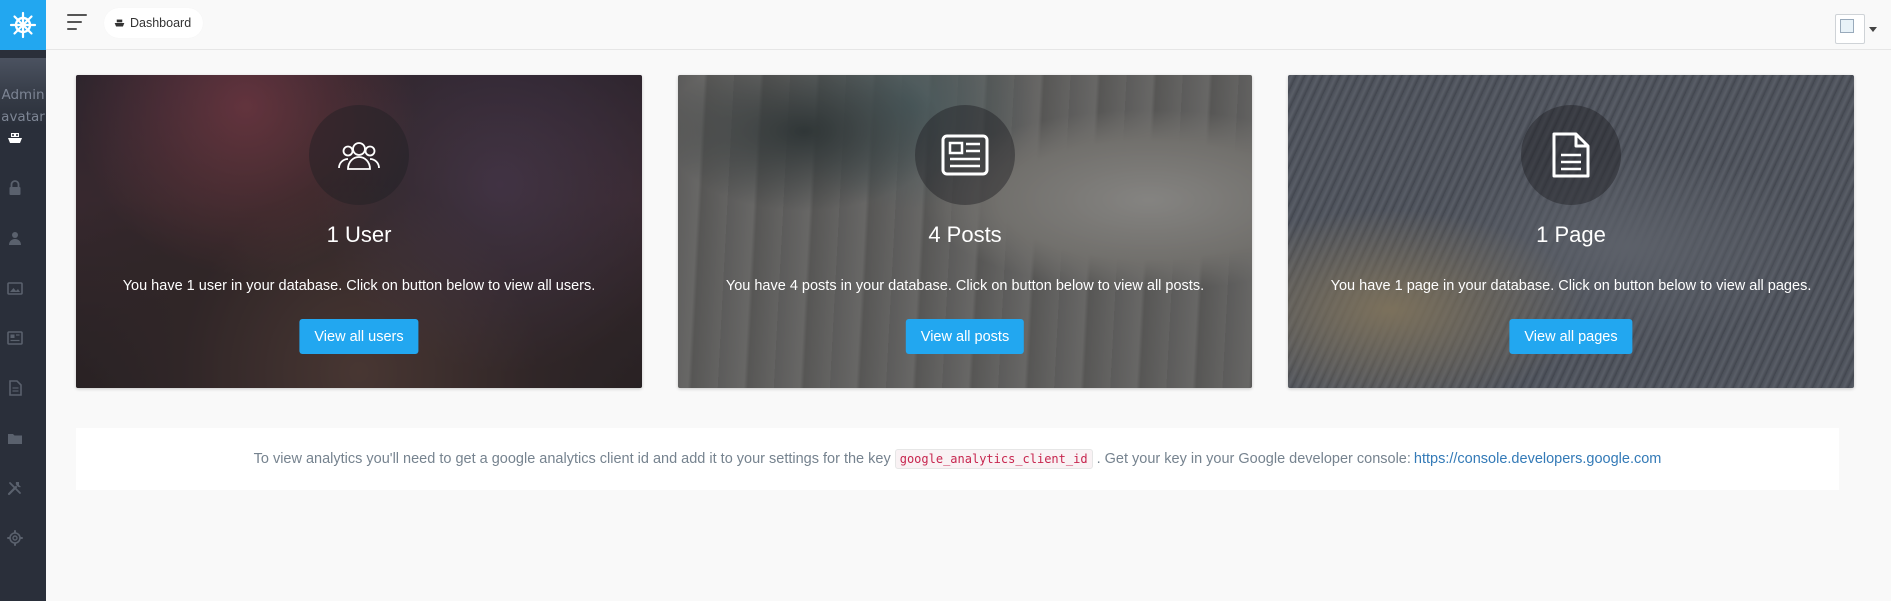 This screenshot has height=601, width=1891. I want to click on sidebar-toggle-button, so click(77, 22).